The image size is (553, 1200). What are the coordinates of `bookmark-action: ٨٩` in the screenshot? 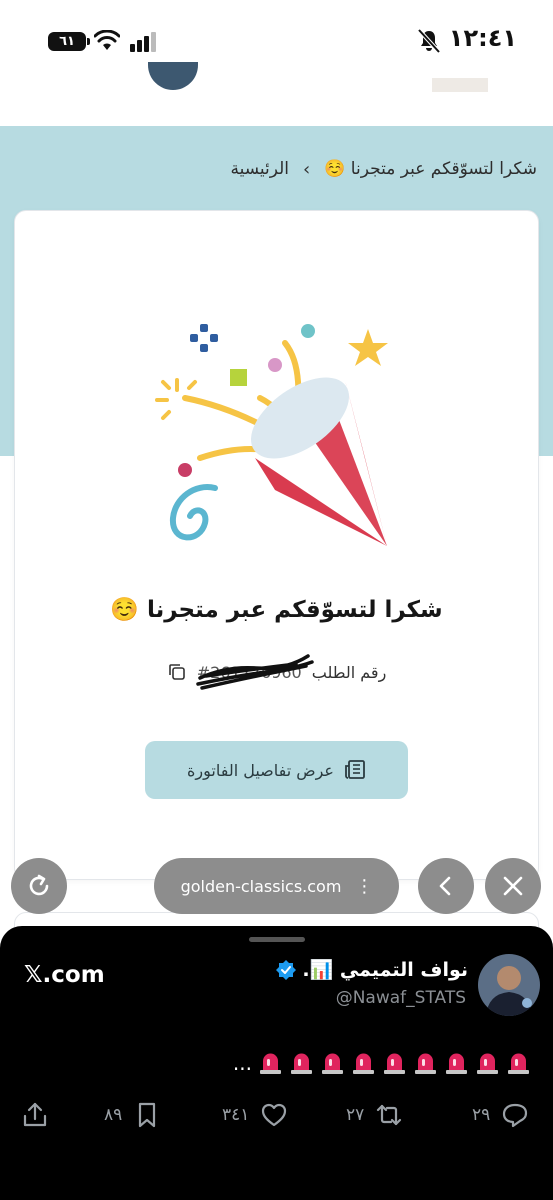 It's located at (133, 1115).